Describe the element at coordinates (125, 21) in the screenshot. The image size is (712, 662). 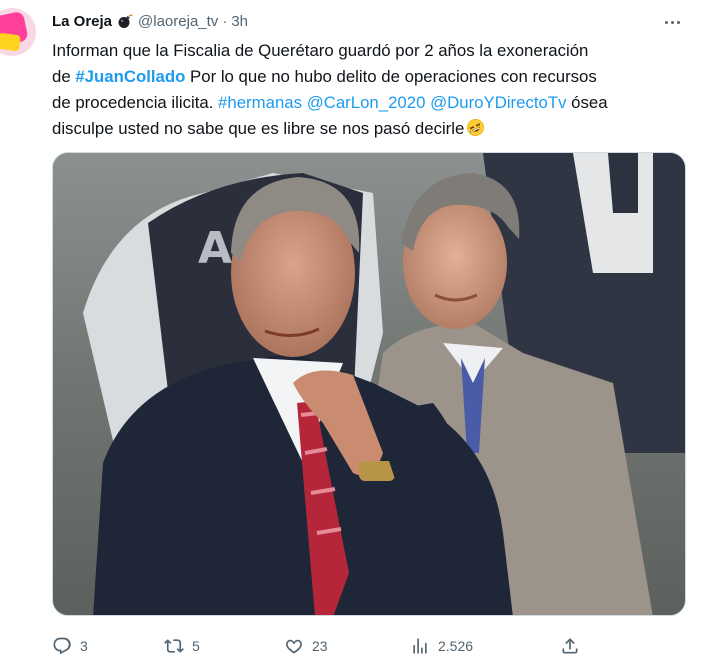
I see `bomb-icon` at that location.